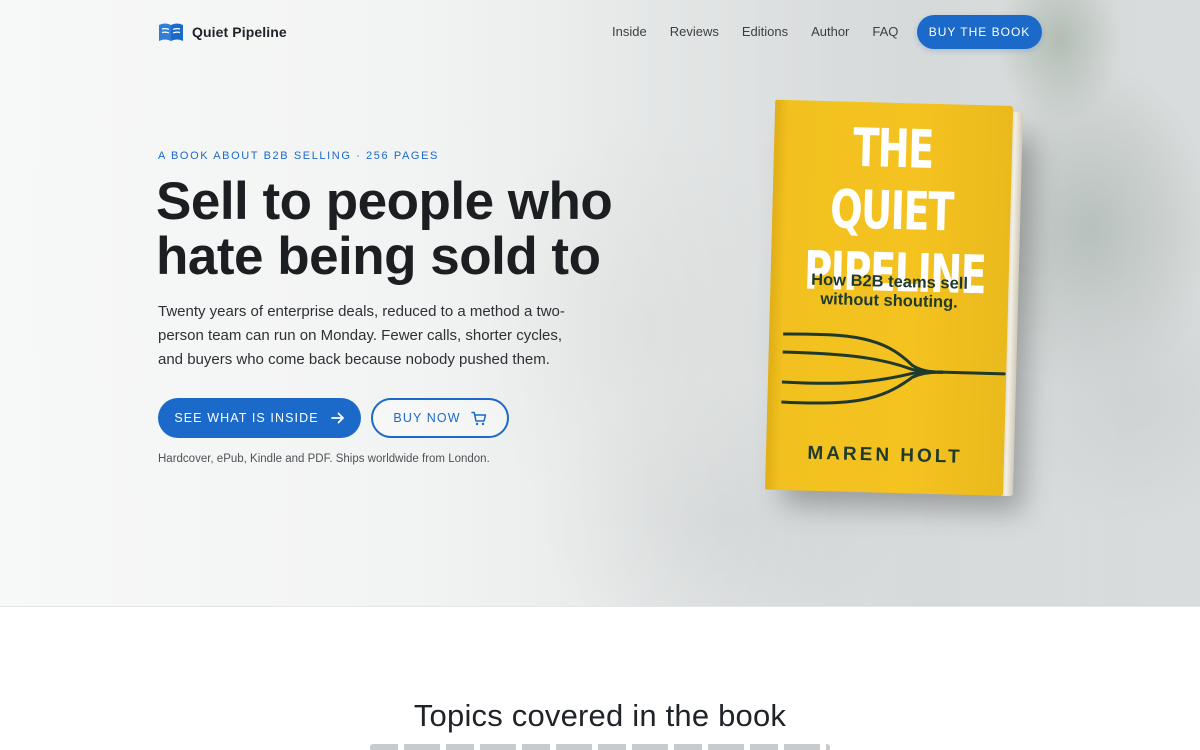 The image size is (1200, 750). I want to click on nav-link-editions: Editions, so click(765, 31).